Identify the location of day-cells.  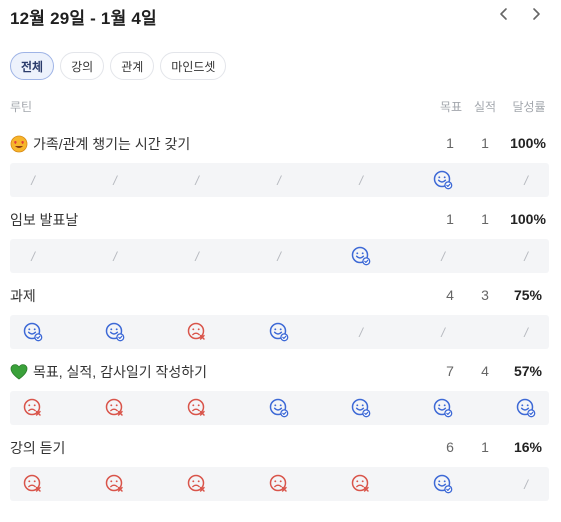
(279, 408).